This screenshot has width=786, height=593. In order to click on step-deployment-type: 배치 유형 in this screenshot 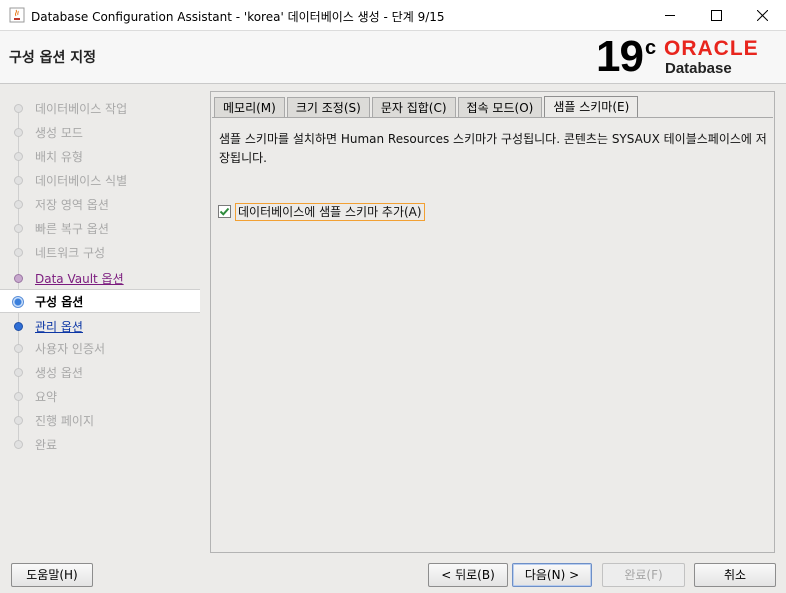, I will do `click(100, 156)`.